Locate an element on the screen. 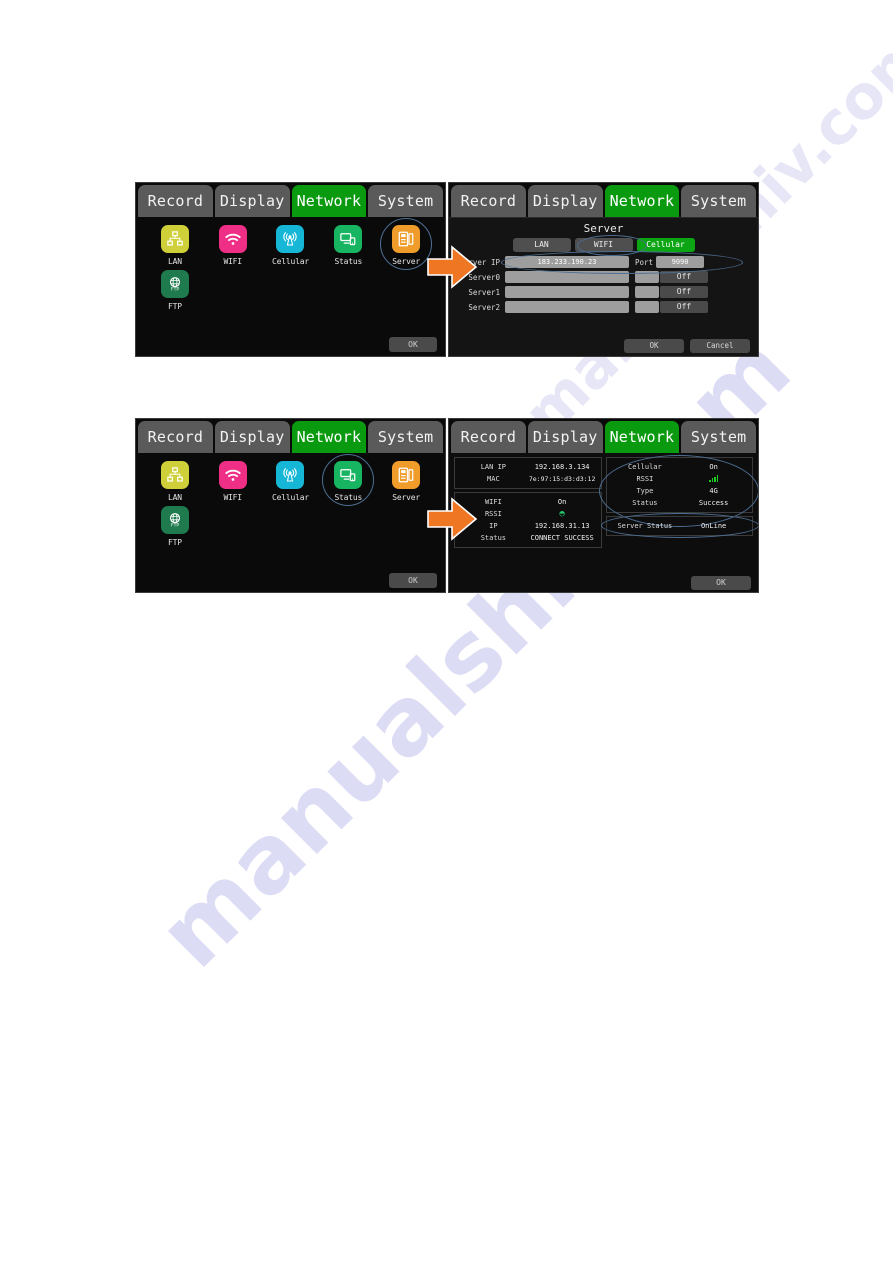  server0-input is located at coordinates (567, 277).